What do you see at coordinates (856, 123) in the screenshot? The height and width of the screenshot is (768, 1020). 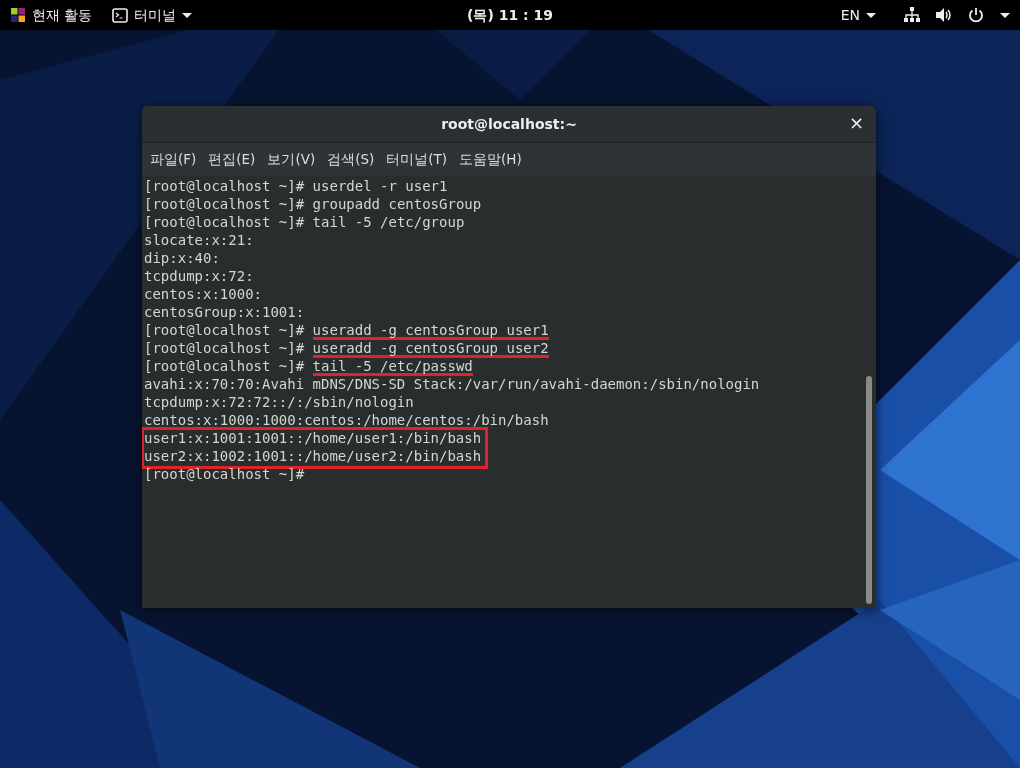 I see `close-button: ×` at bounding box center [856, 123].